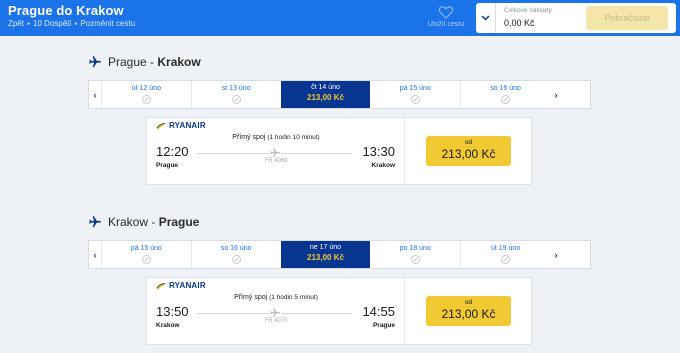  What do you see at coordinates (179, 222) in the screenshot?
I see `inbound-destination: Prague` at bounding box center [179, 222].